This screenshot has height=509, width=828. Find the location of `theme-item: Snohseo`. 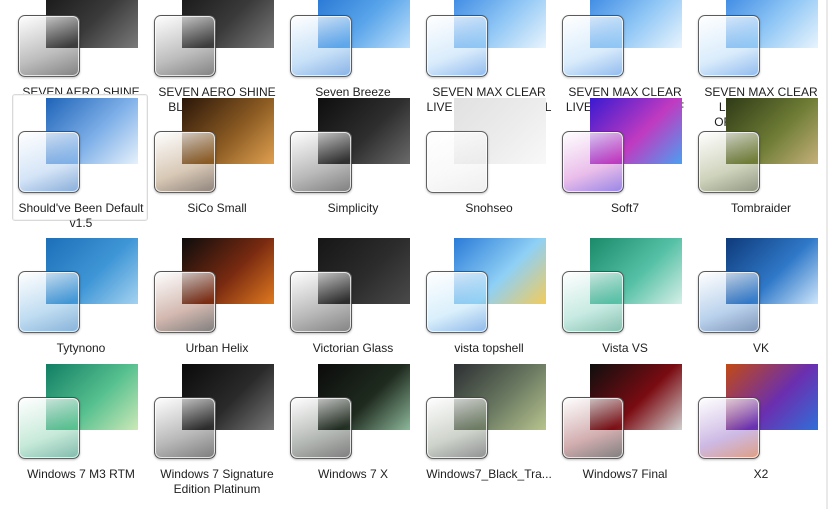

theme-item: Snohseo is located at coordinates (488, 154).